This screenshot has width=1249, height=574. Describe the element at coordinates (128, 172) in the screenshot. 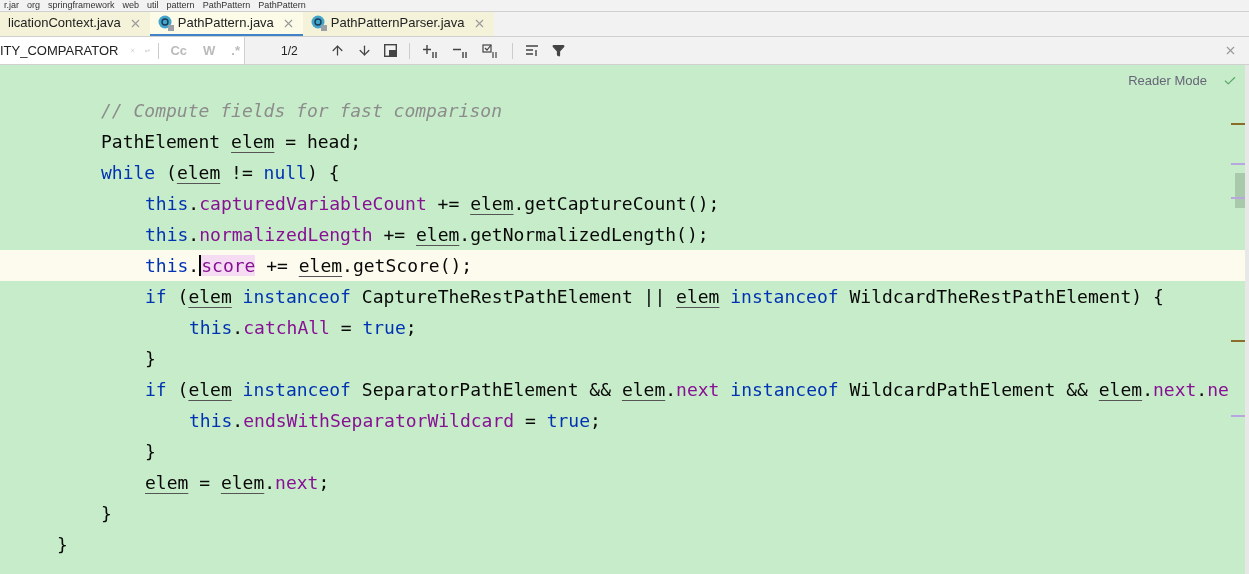

I see `code-token: while` at that location.